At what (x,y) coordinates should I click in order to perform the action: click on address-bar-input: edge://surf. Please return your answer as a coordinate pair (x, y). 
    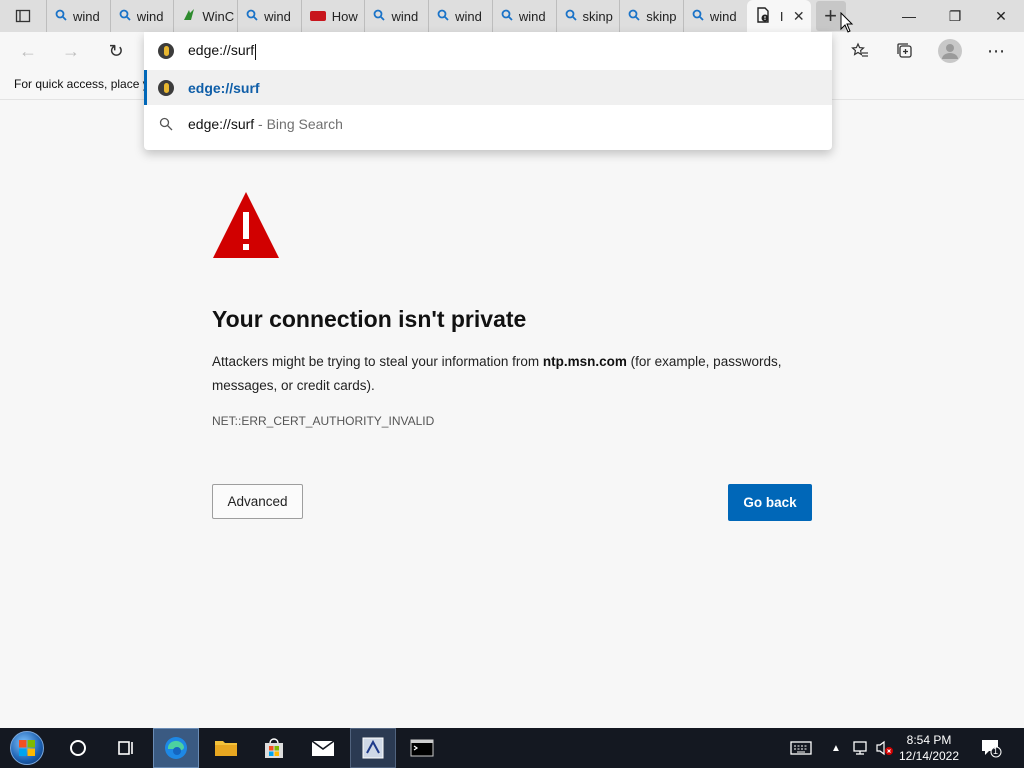
    Looking at the image, I should click on (488, 51).